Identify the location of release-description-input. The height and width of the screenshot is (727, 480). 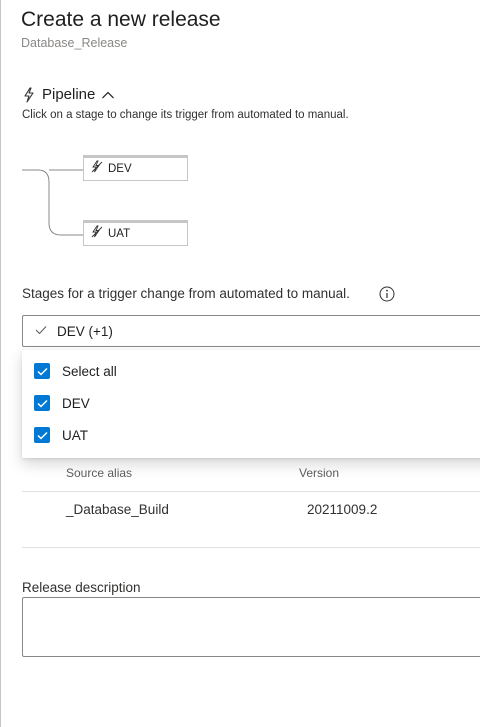
(251, 627).